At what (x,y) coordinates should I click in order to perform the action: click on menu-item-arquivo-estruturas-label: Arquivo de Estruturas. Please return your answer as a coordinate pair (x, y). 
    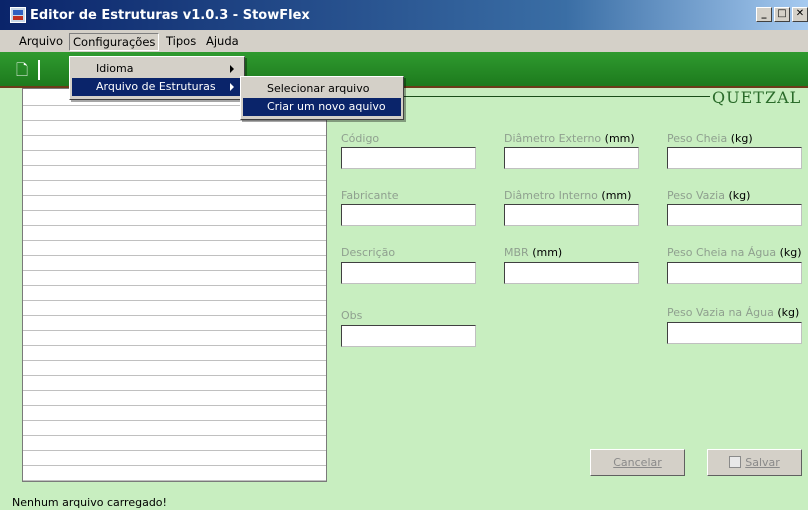
    Looking at the image, I should click on (156, 86).